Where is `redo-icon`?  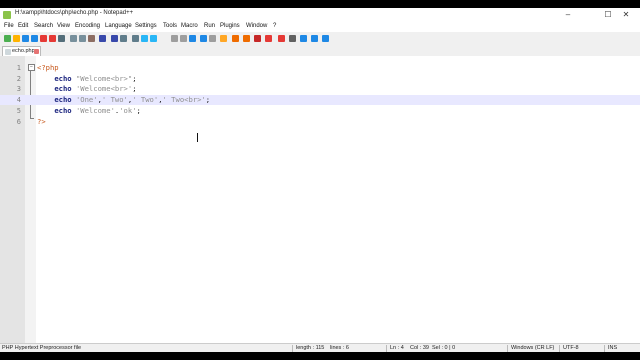 redo-icon is located at coordinates (114, 38).